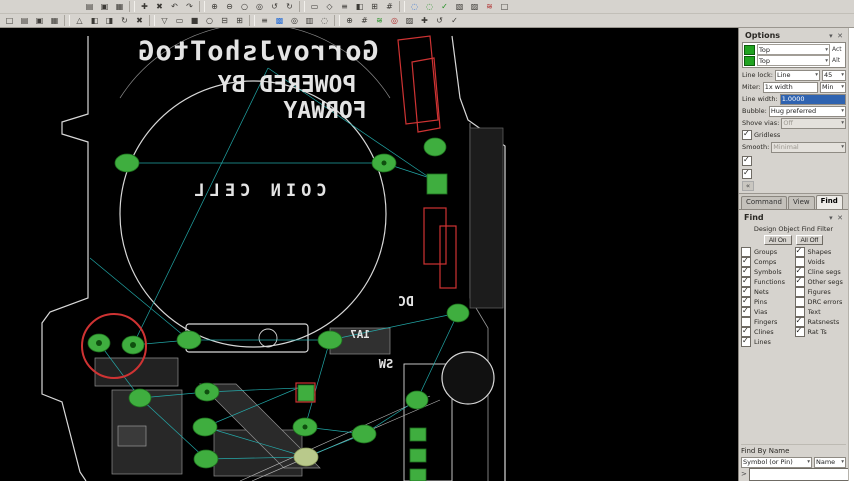 This screenshot has width=854, height=481. I want to click on copy-icon: ◧, so click(94, 20).